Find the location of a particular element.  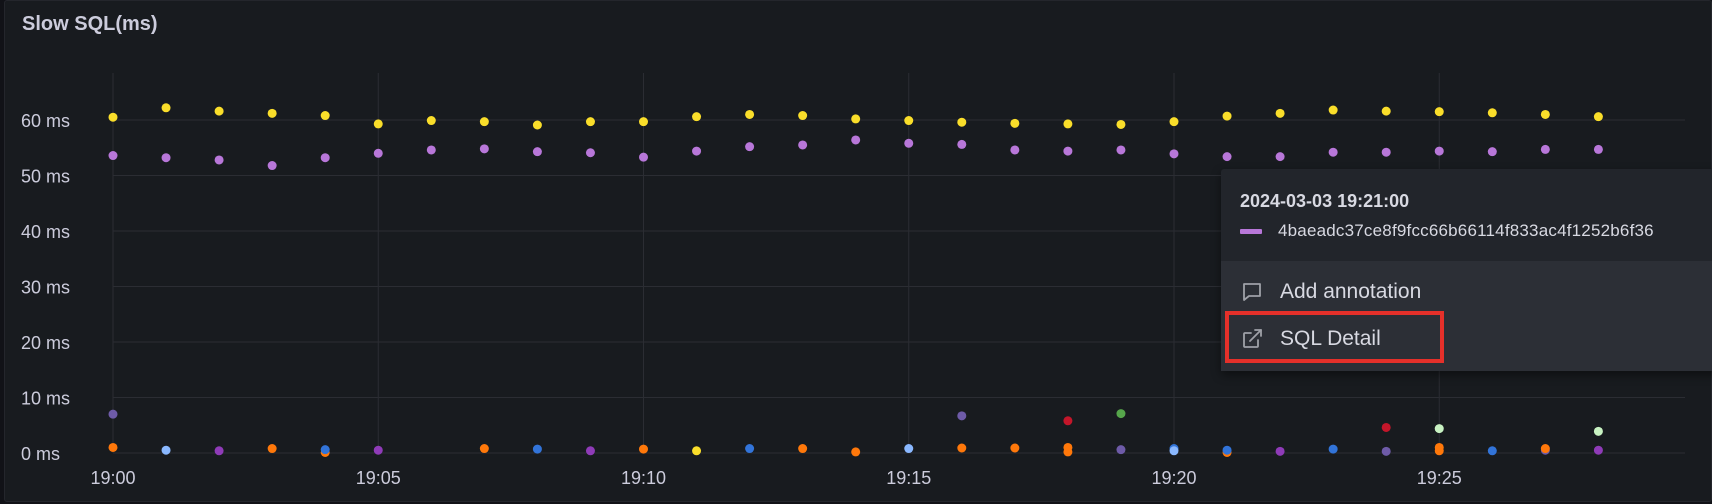

y-tick-label: 40 ms is located at coordinates (45, 232).